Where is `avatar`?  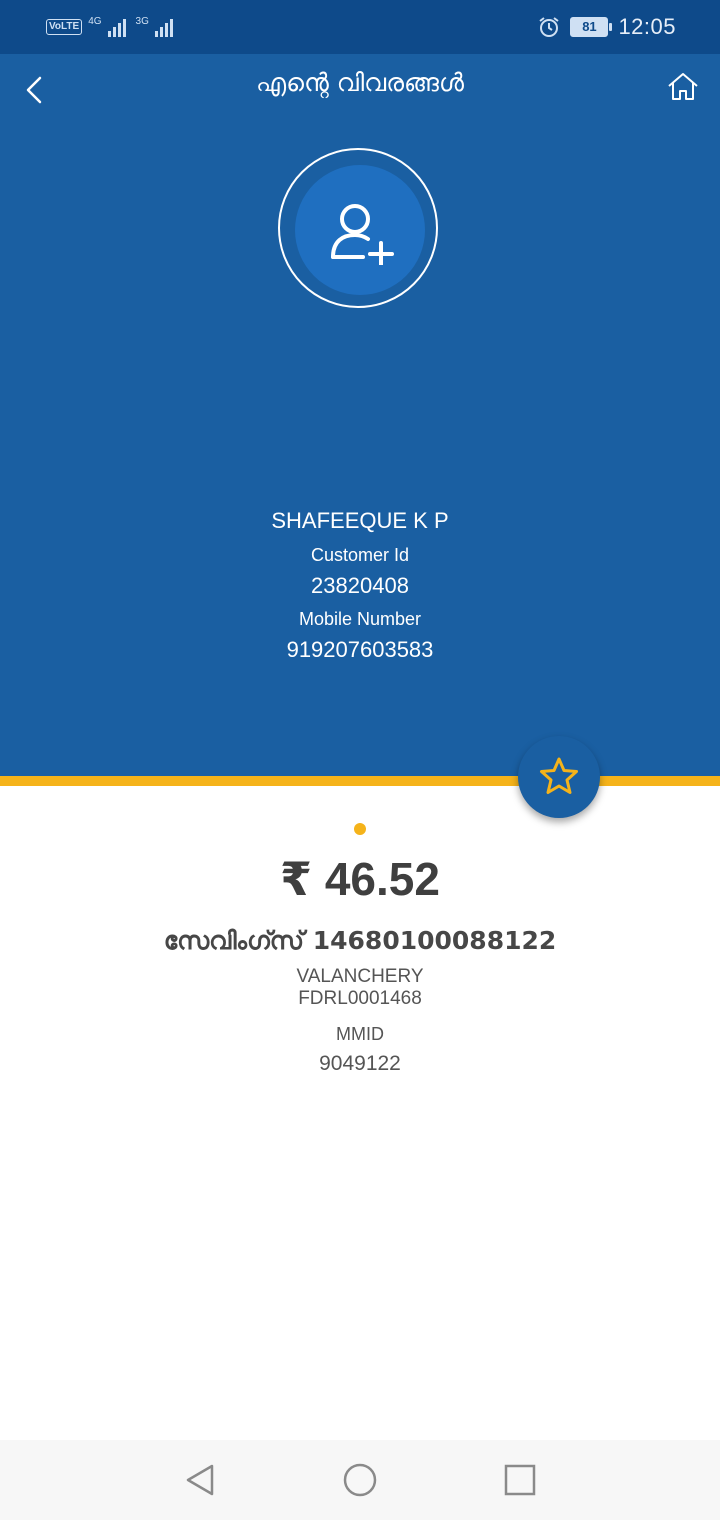
avatar is located at coordinates (358, 228).